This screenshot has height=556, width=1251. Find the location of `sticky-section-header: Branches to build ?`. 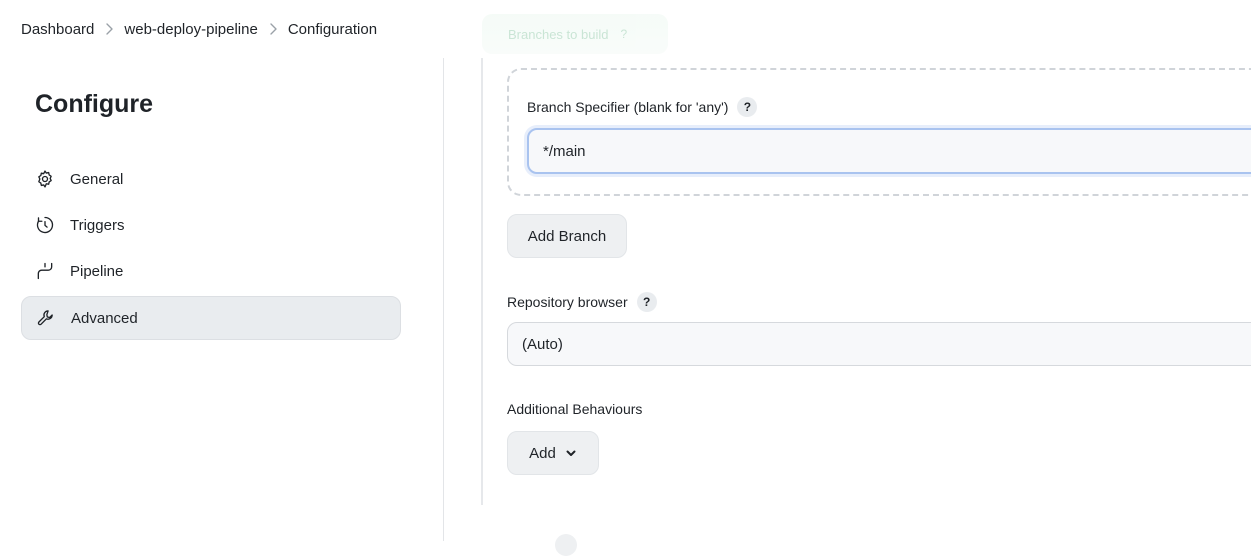

sticky-section-header: Branches to build ? is located at coordinates (575, 34).